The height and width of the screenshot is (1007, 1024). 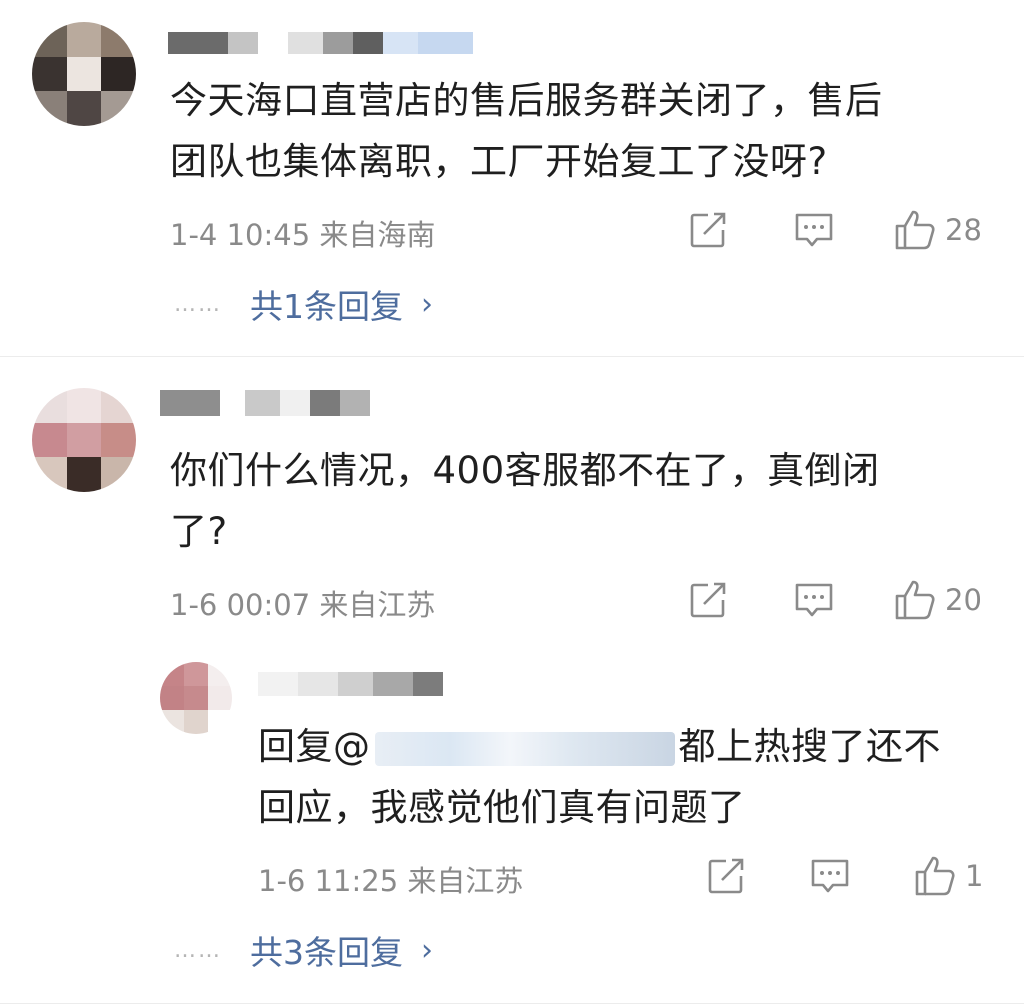 What do you see at coordinates (585, 501) in the screenshot?
I see `comment-text: 你们什么情况，400客服都不在了，真倒闭 了?` at bounding box center [585, 501].